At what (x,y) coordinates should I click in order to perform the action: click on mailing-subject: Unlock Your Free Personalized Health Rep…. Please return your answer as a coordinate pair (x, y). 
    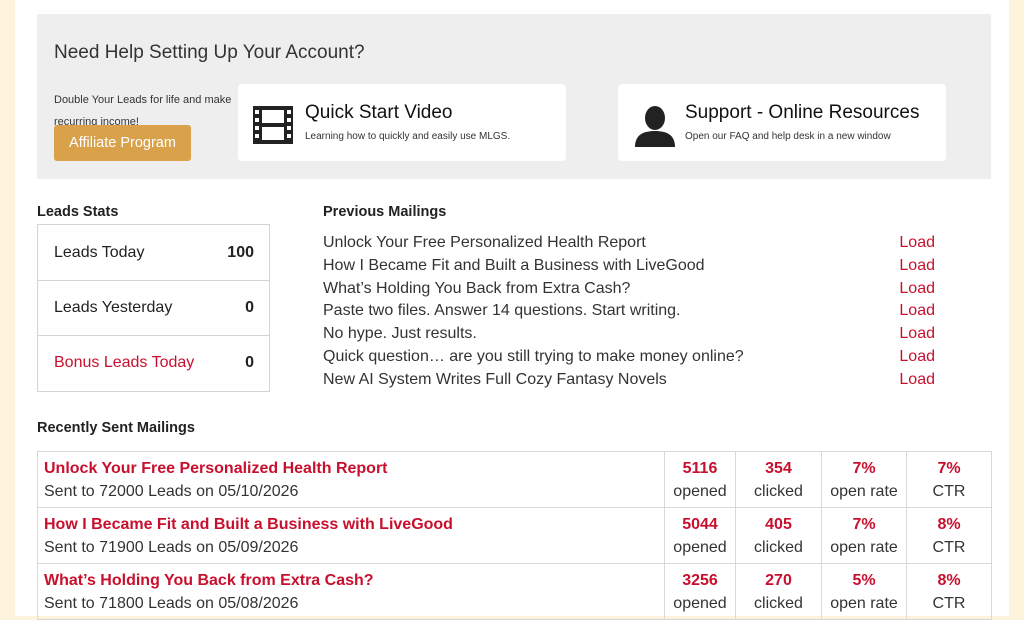
    Looking at the image, I should click on (484, 242).